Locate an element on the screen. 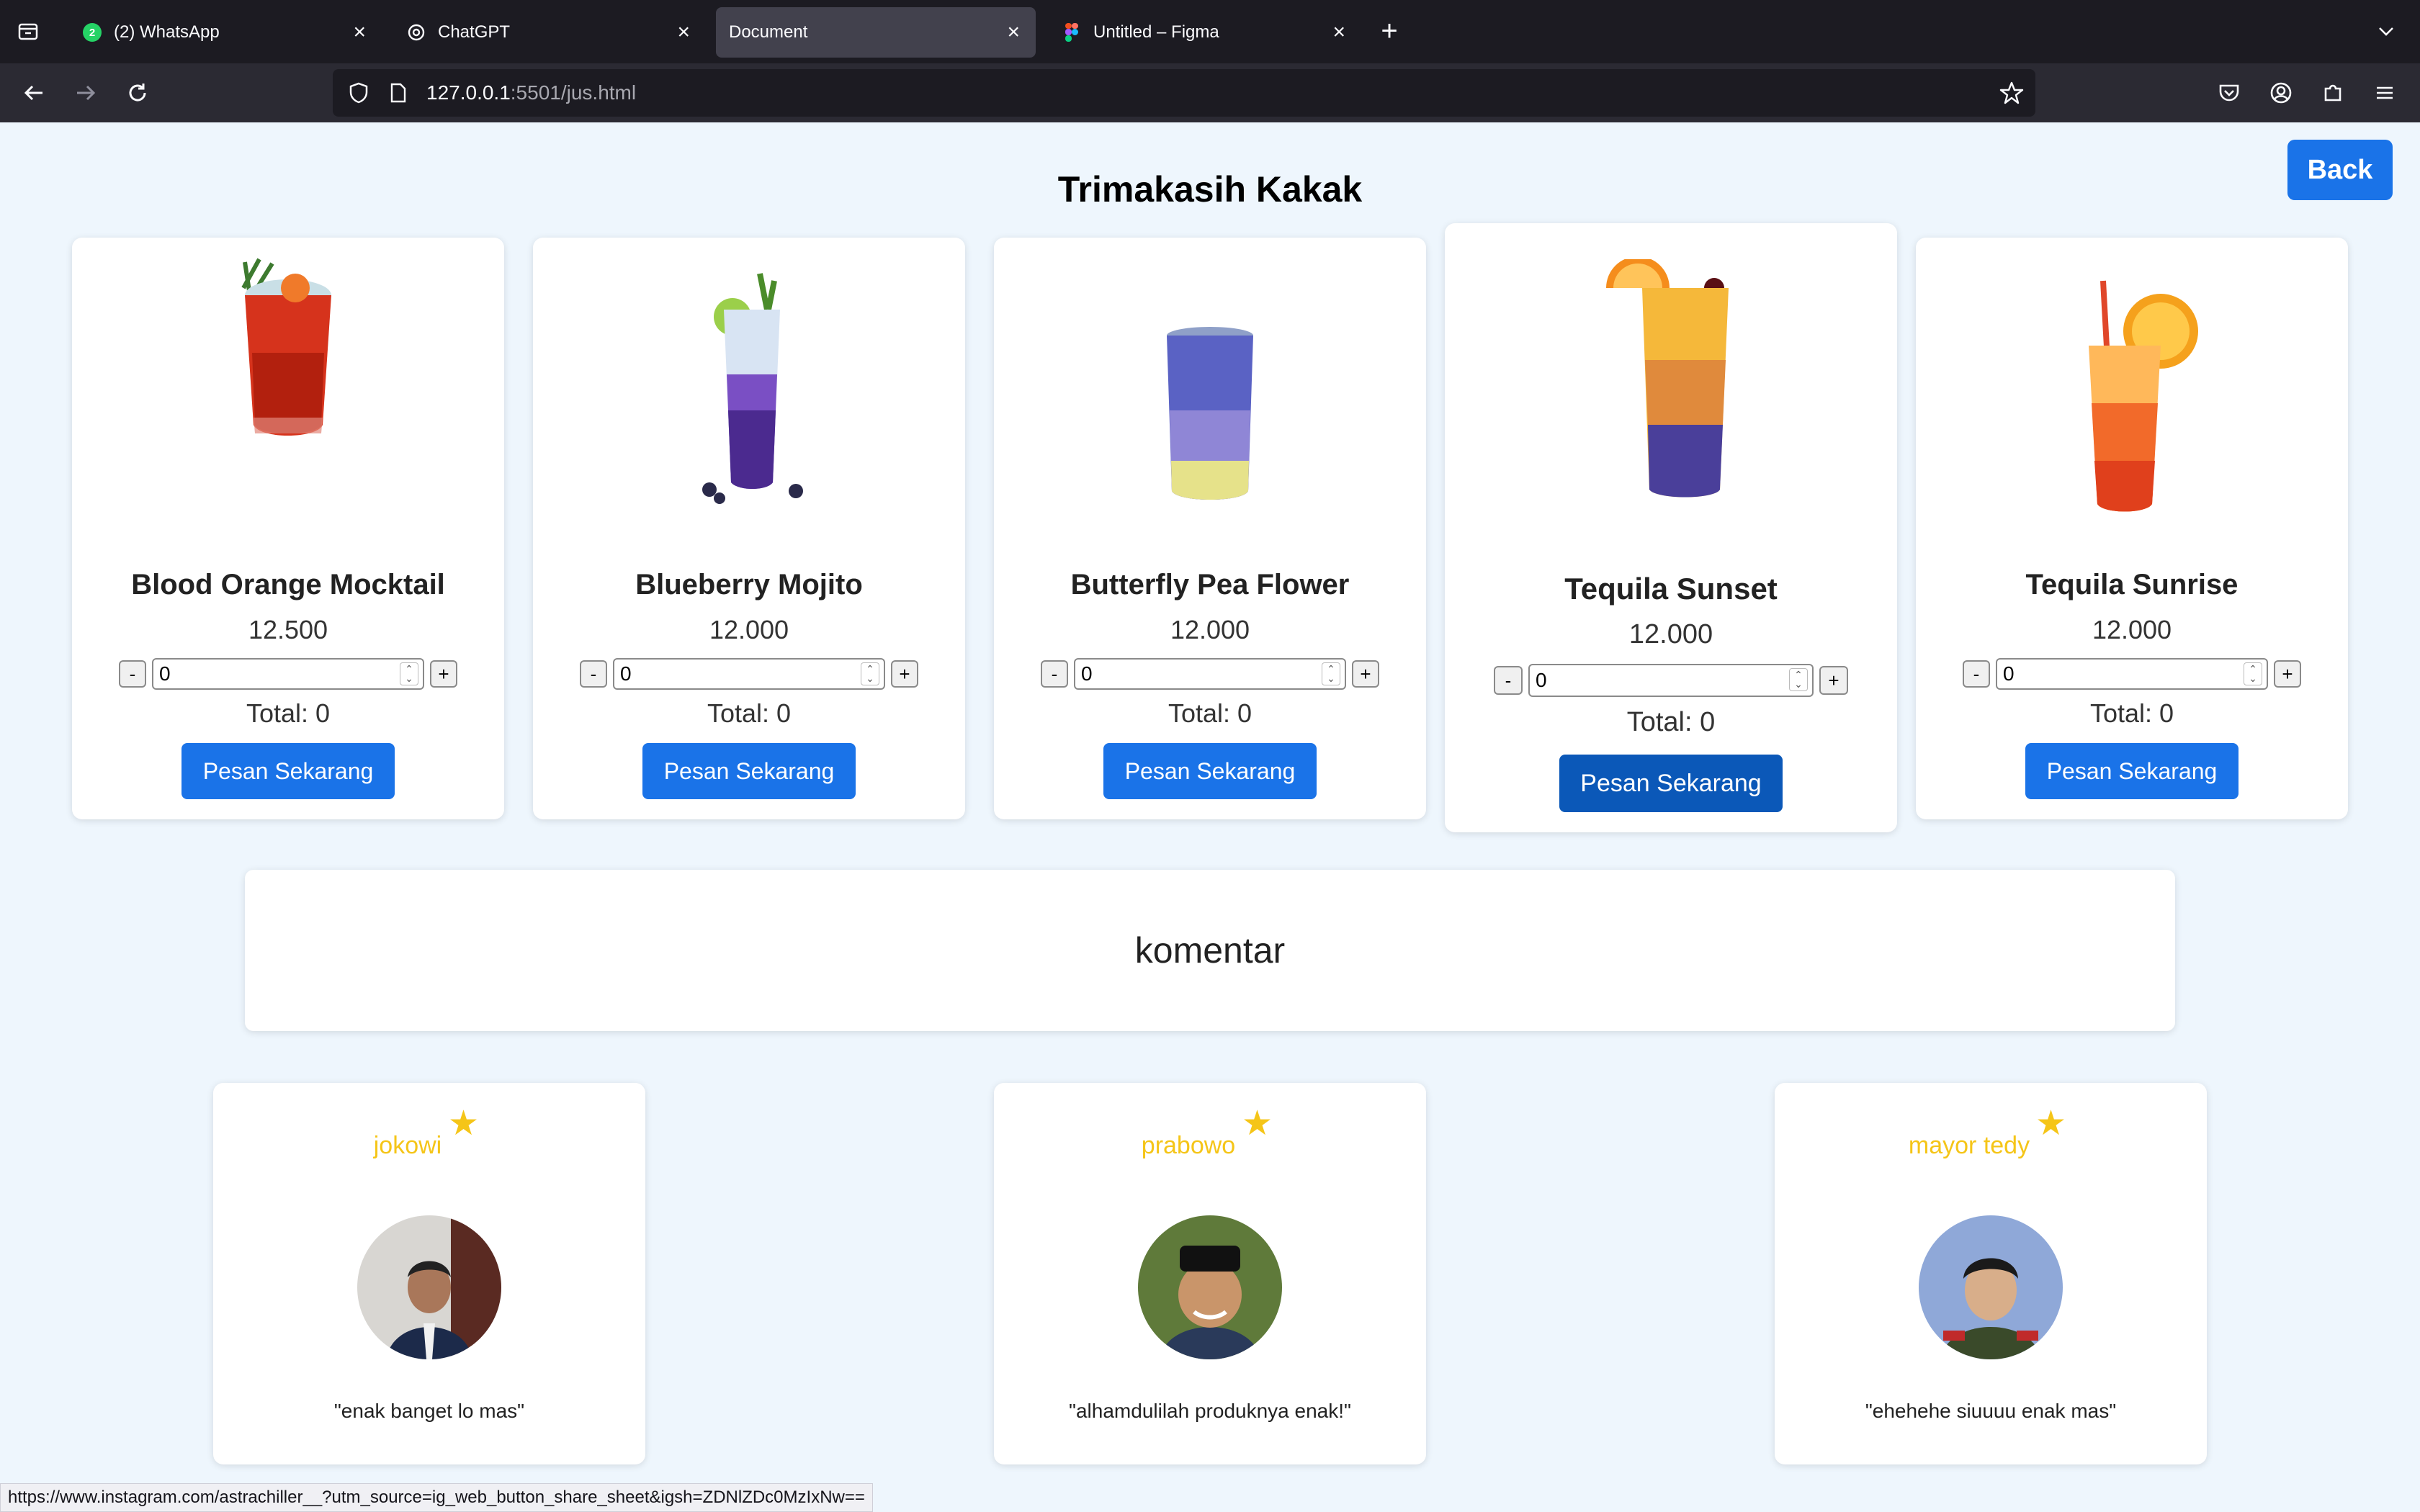  tab-figma: Untitled – Figma × is located at coordinates (1203, 32).